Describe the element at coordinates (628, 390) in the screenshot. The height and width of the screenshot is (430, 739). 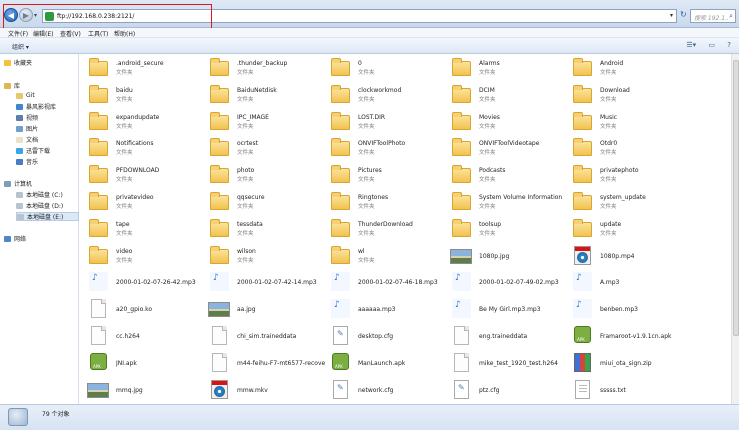
I see `file-item: sssss.txt` at that location.